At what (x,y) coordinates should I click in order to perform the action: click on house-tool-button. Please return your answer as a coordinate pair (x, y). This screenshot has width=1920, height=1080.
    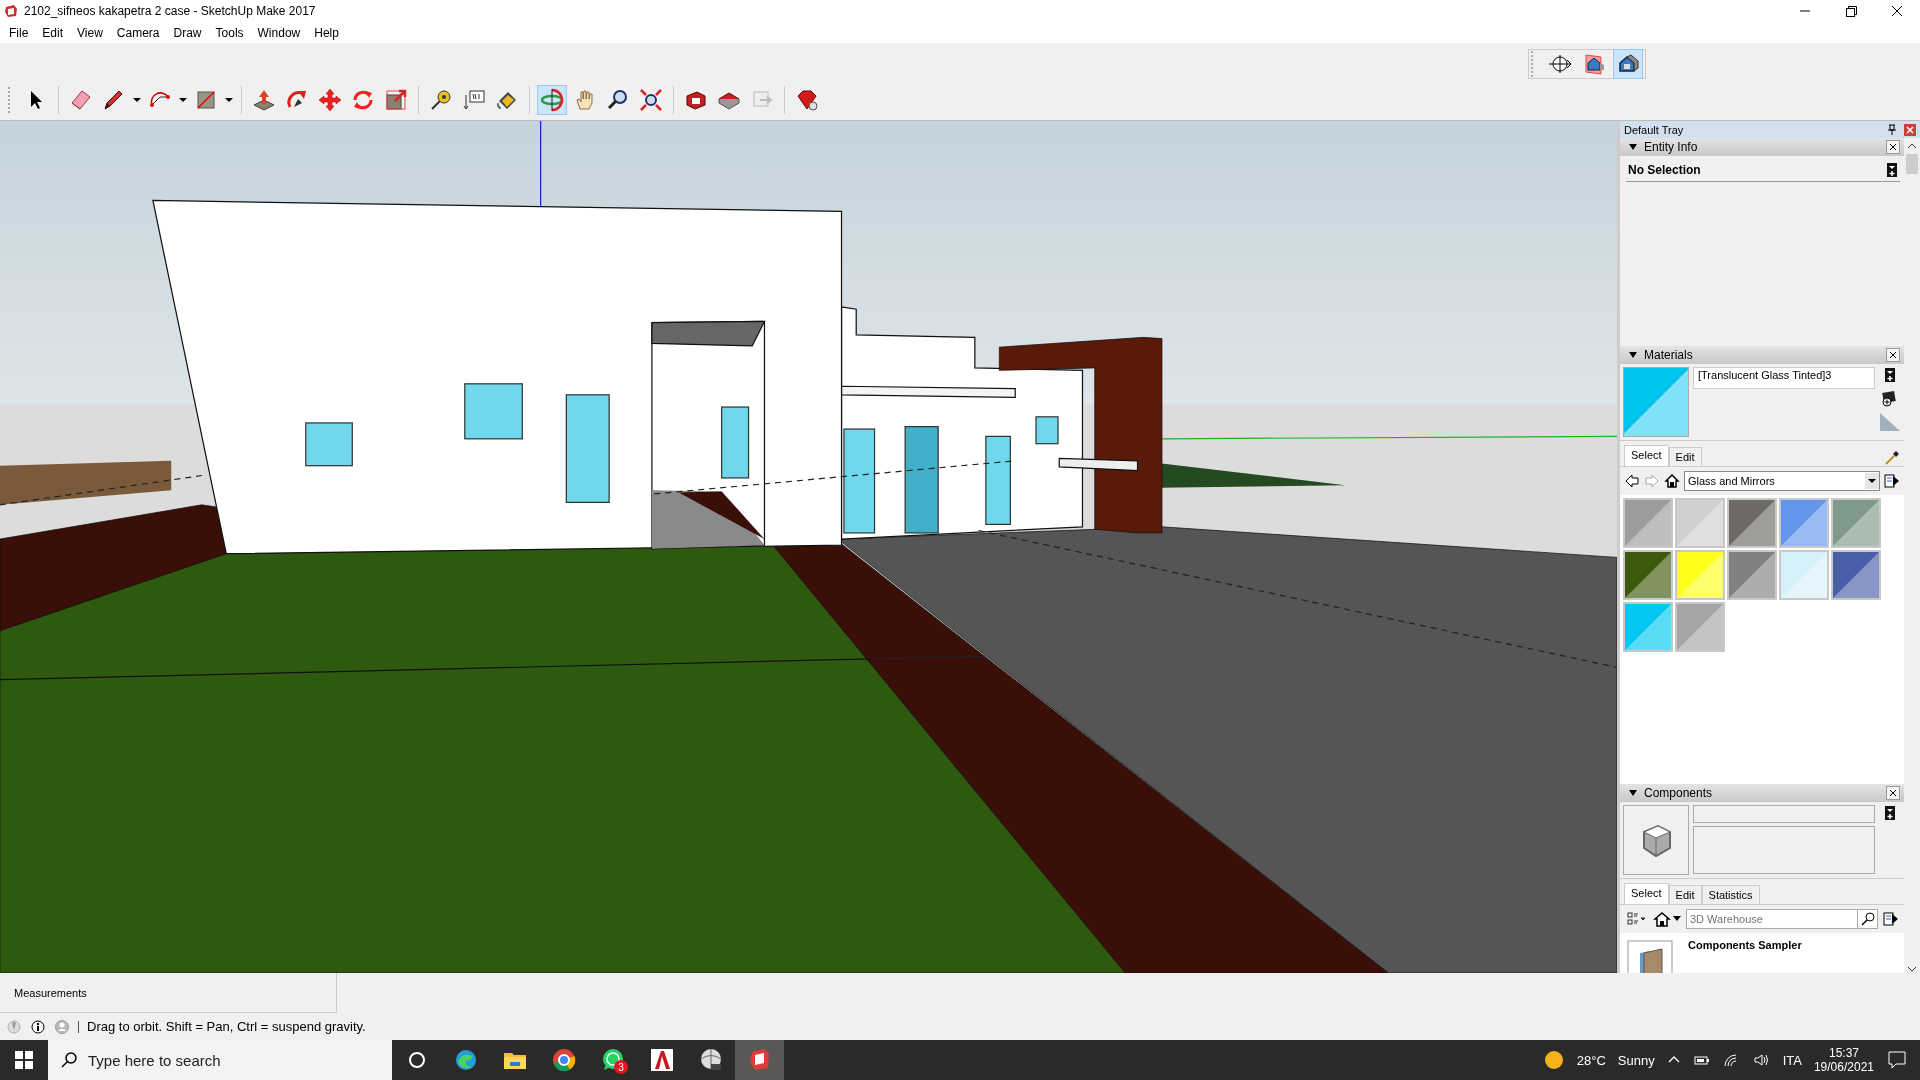
    Looking at the image, I should click on (1628, 64).